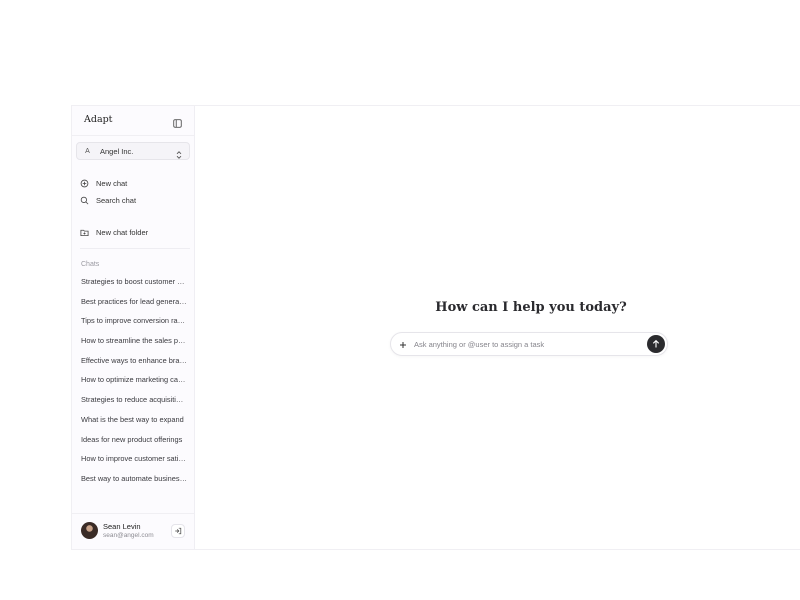 The width and height of the screenshot is (800, 600). I want to click on greeting-heading: How can I help you today?, so click(531, 307).